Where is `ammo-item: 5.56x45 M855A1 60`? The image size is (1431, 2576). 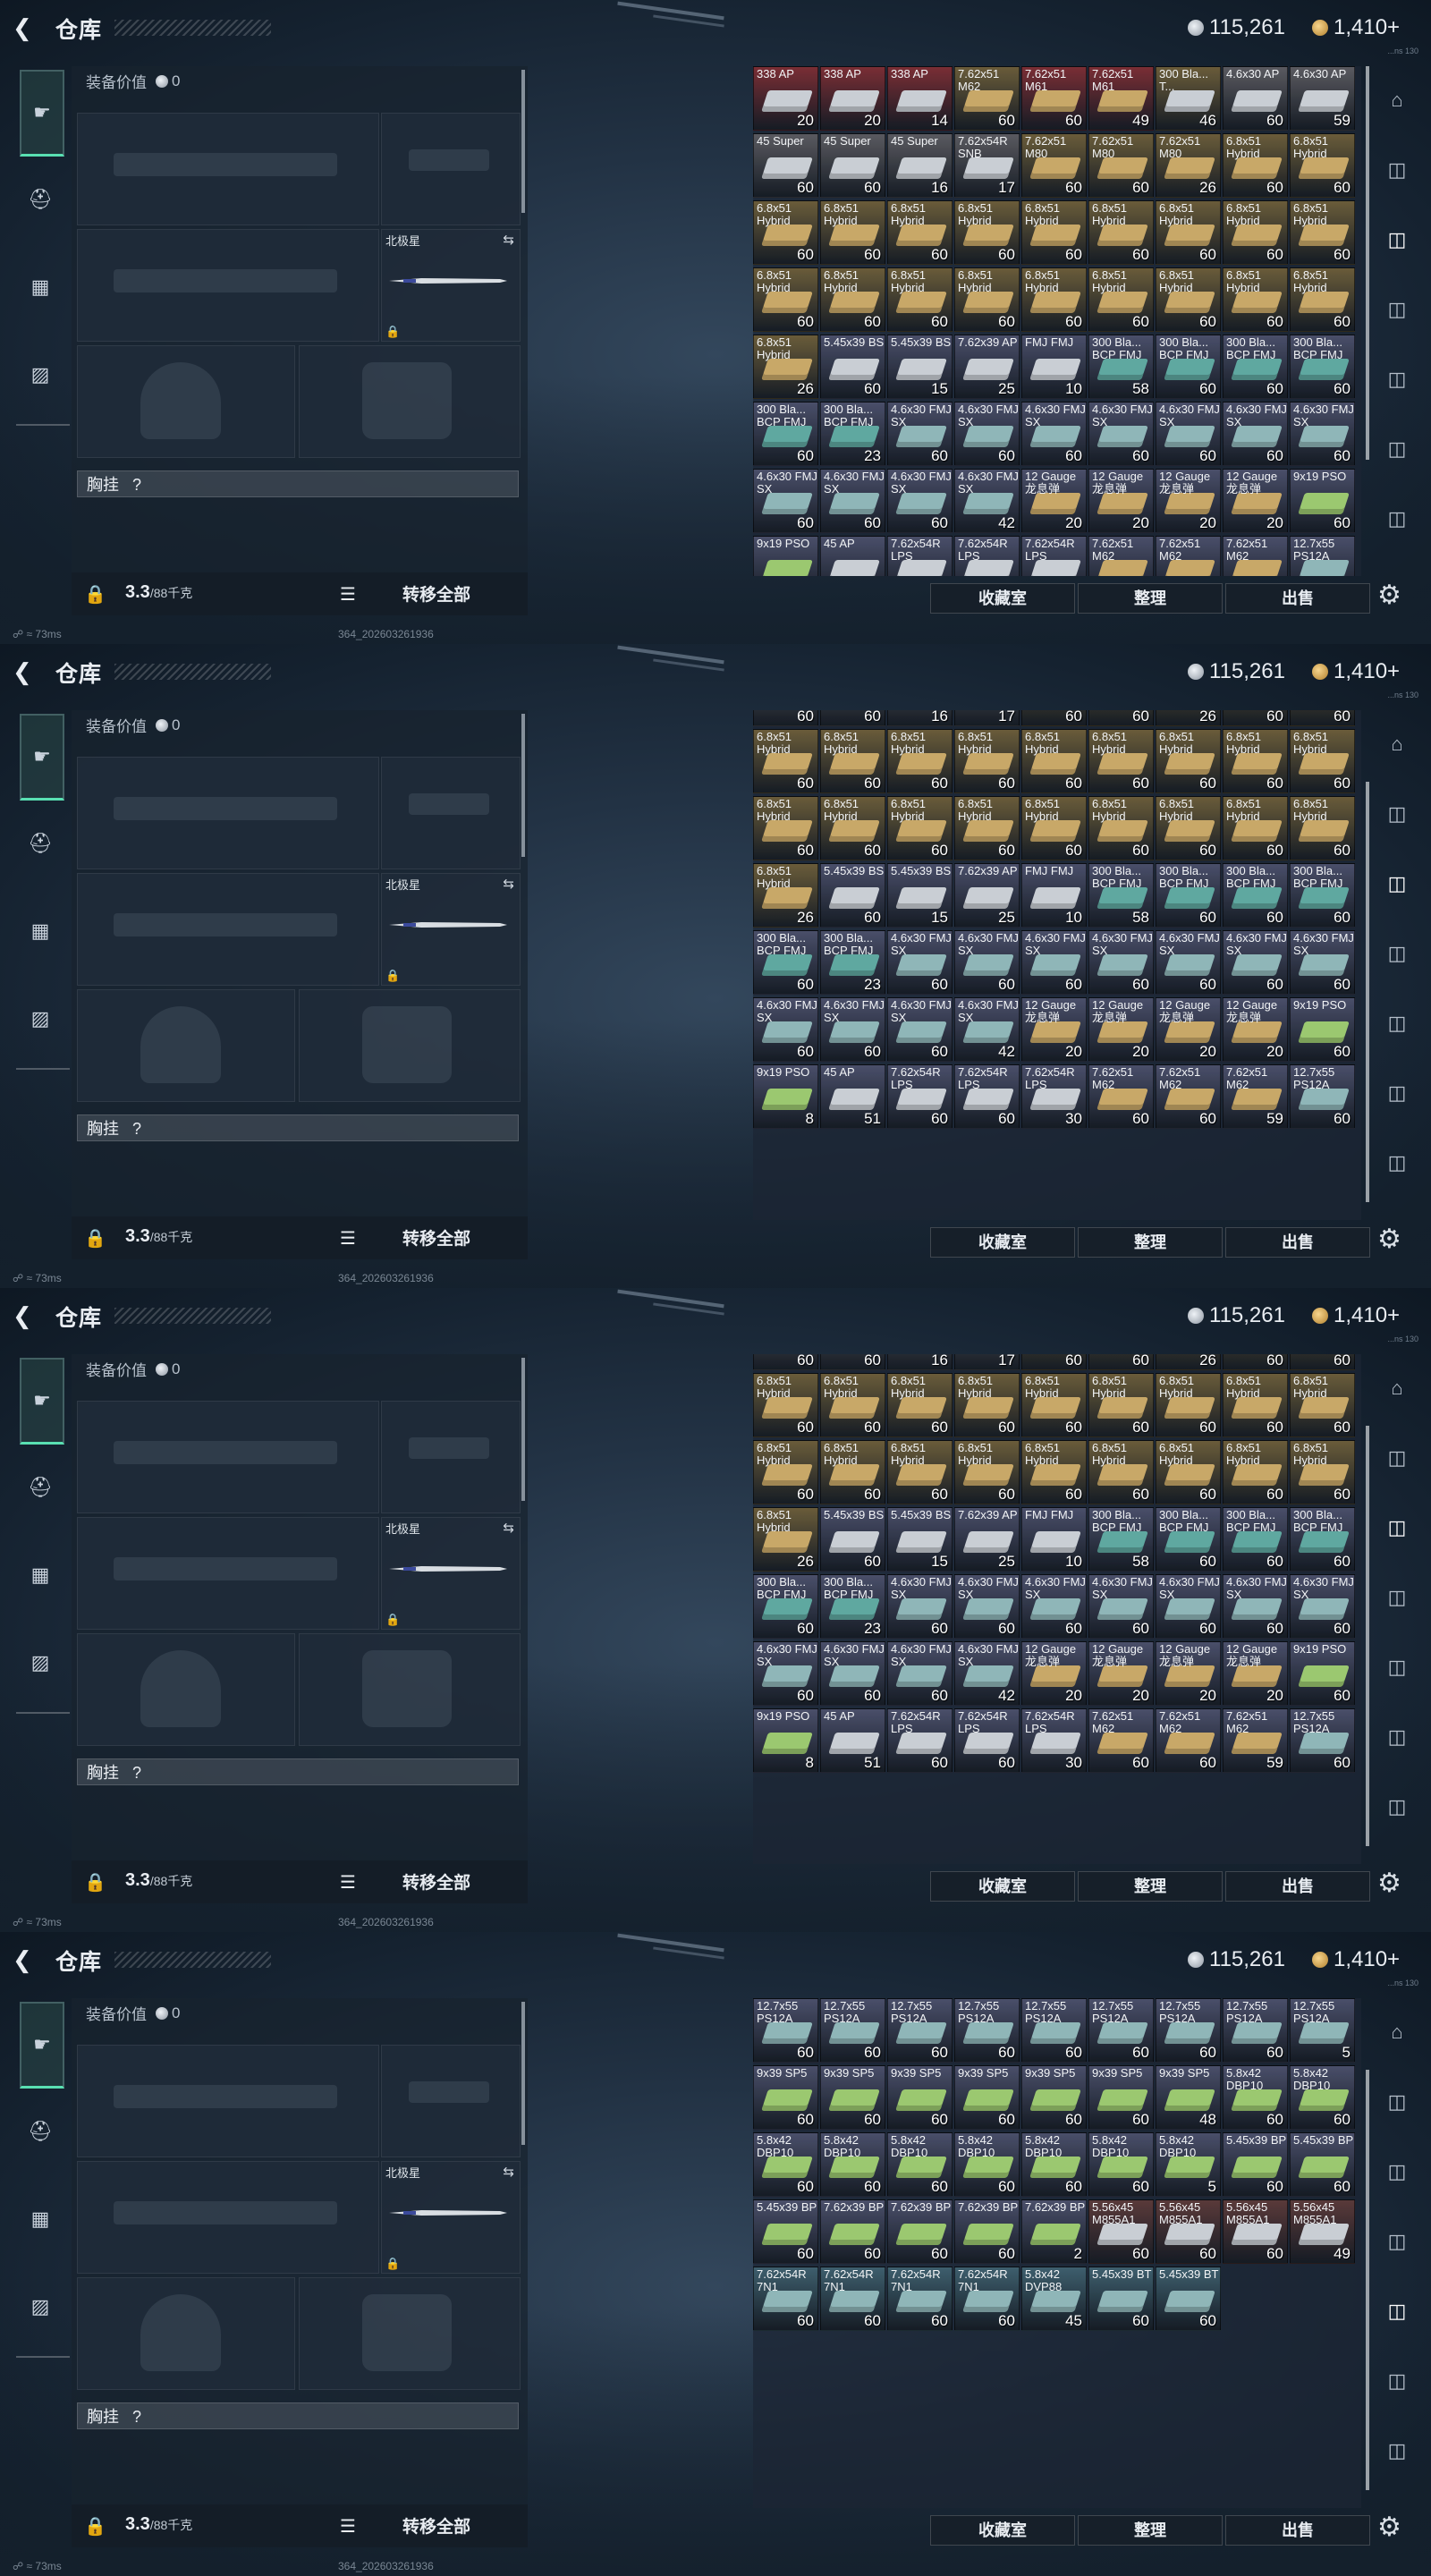
ammo-item: 5.56x45 M855A1 60 is located at coordinates (1121, 2231).